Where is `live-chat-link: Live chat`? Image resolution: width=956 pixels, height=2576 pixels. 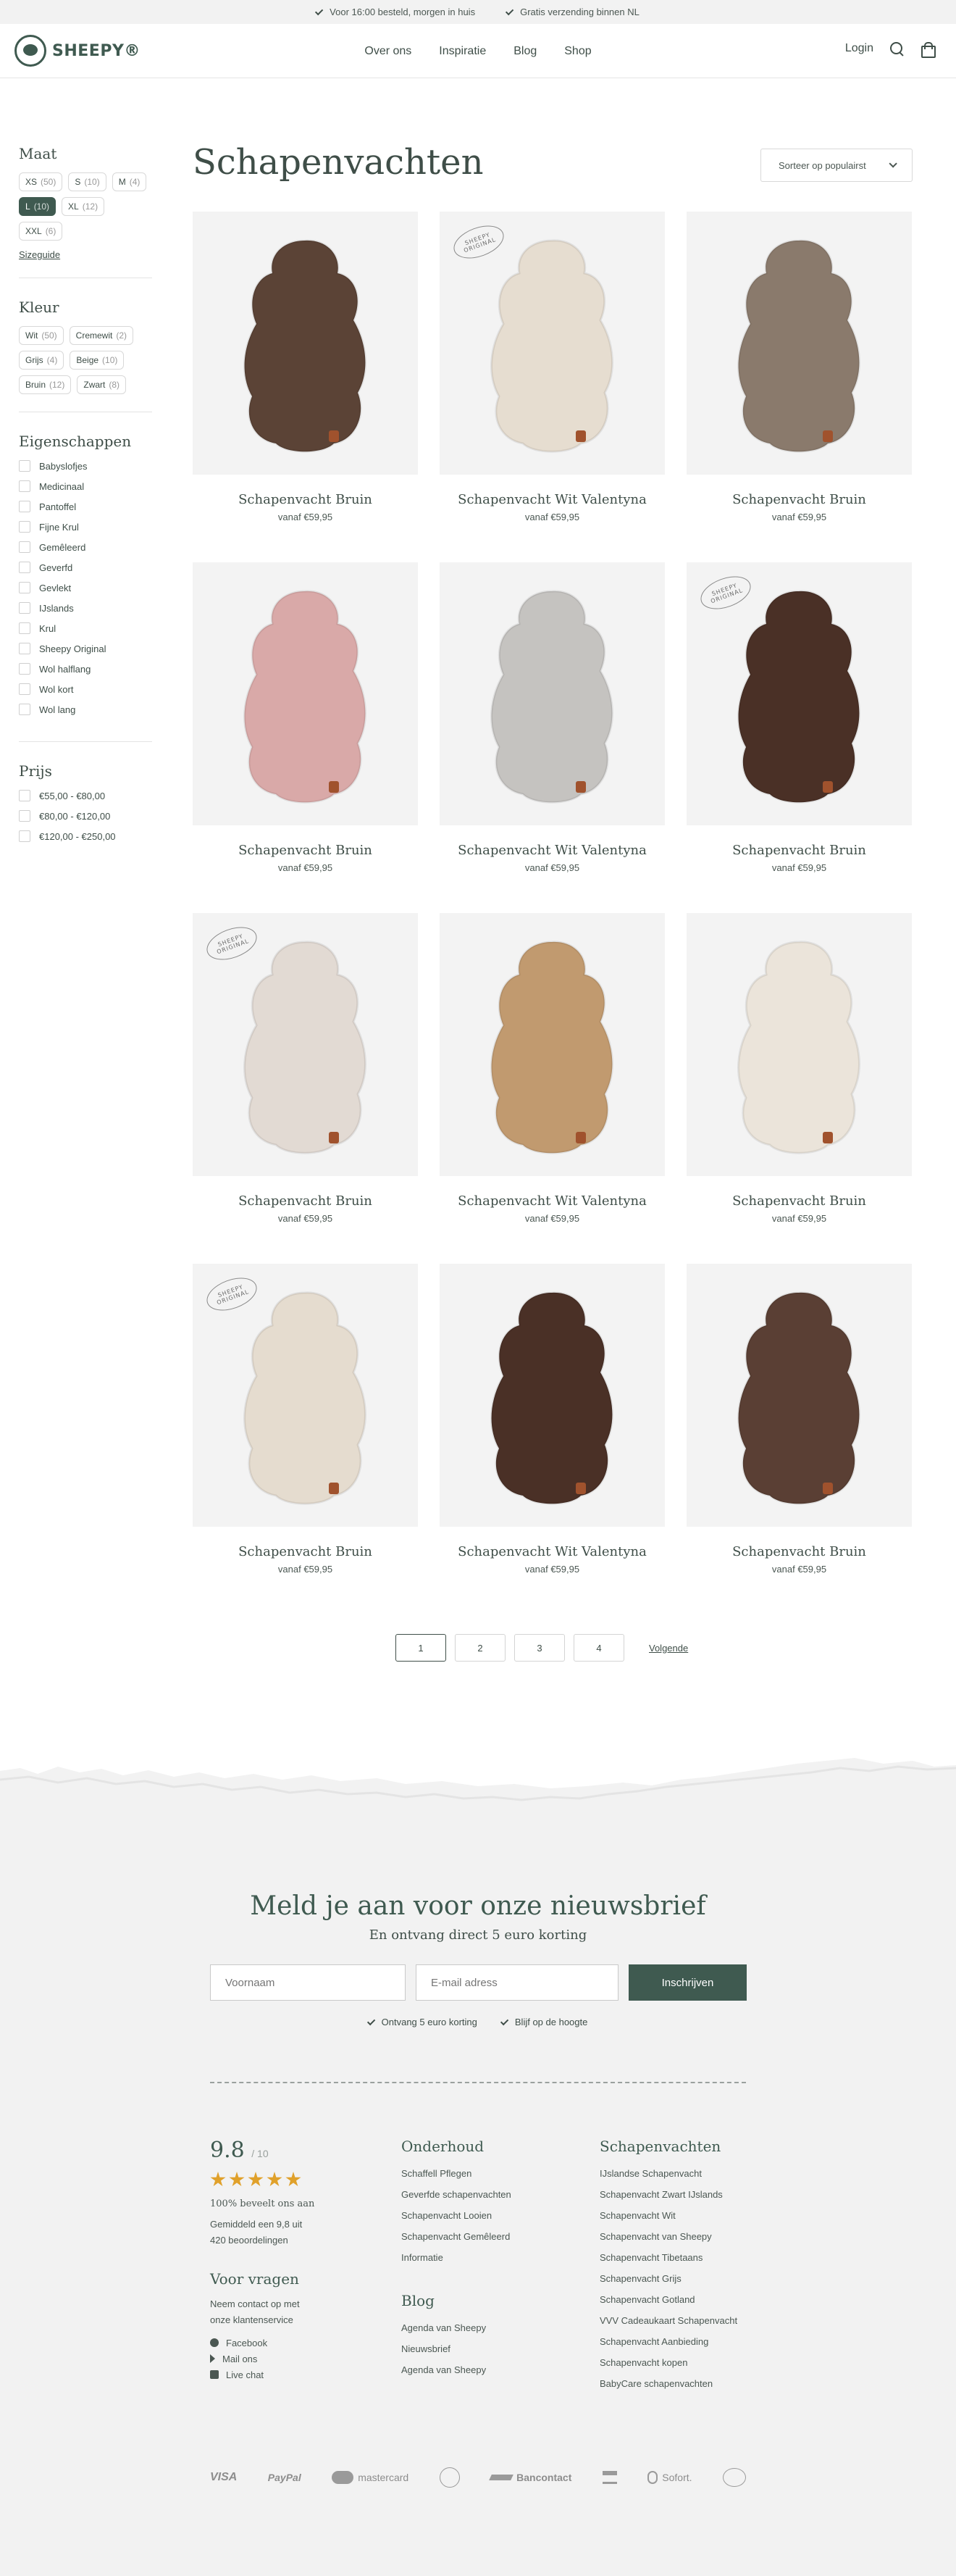 live-chat-link: Live chat is located at coordinates (289, 2375).